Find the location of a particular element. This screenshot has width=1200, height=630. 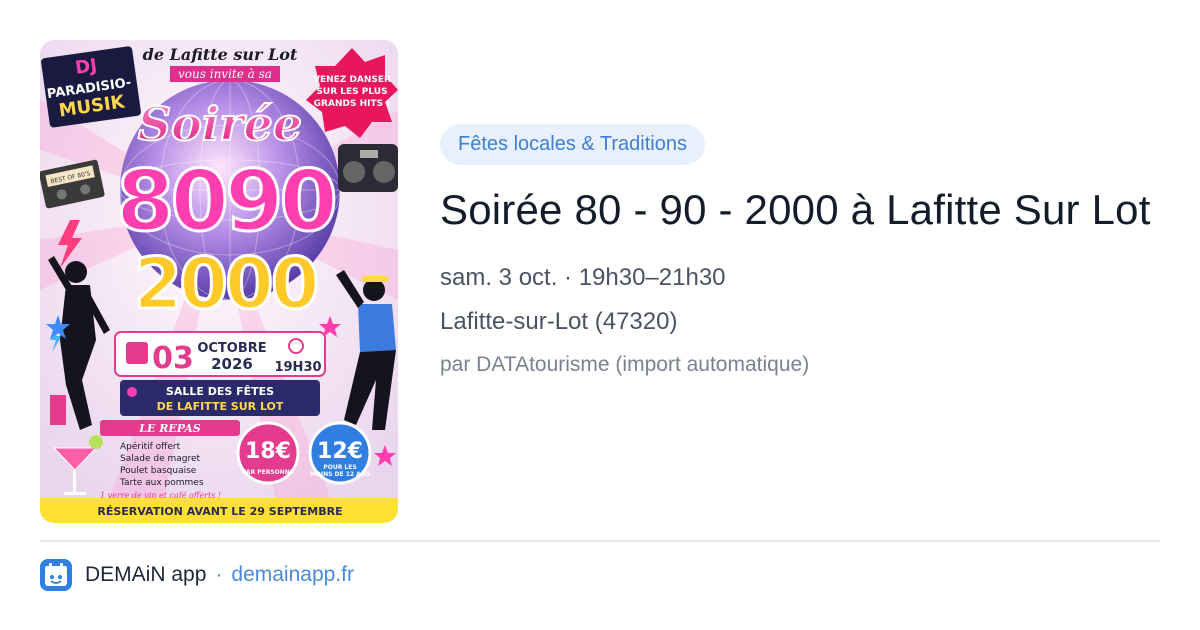

location-pin-icon is located at coordinates (132, 392).